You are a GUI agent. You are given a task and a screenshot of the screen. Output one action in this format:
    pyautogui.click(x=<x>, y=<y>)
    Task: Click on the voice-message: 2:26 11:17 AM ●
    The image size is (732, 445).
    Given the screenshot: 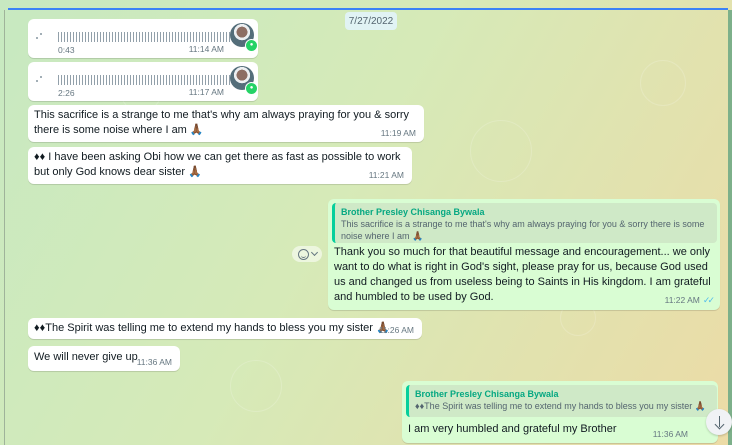 What is the action you would take?
    pyautogui.click(x=143, y=81)
    